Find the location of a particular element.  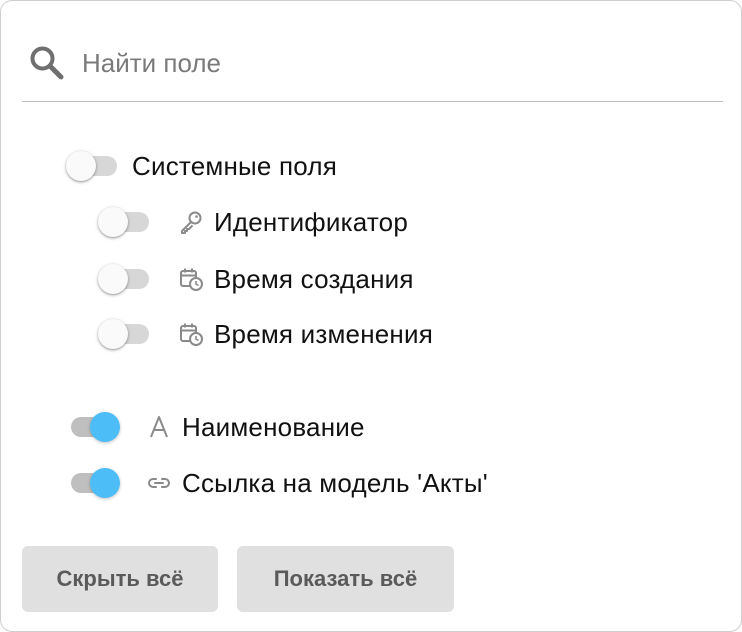

field-label: Время создания is located at coordinates (314, 278).